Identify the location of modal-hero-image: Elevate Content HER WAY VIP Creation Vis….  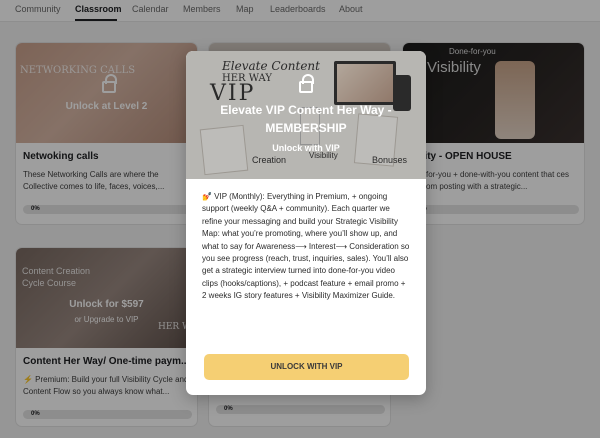
(306, 115).